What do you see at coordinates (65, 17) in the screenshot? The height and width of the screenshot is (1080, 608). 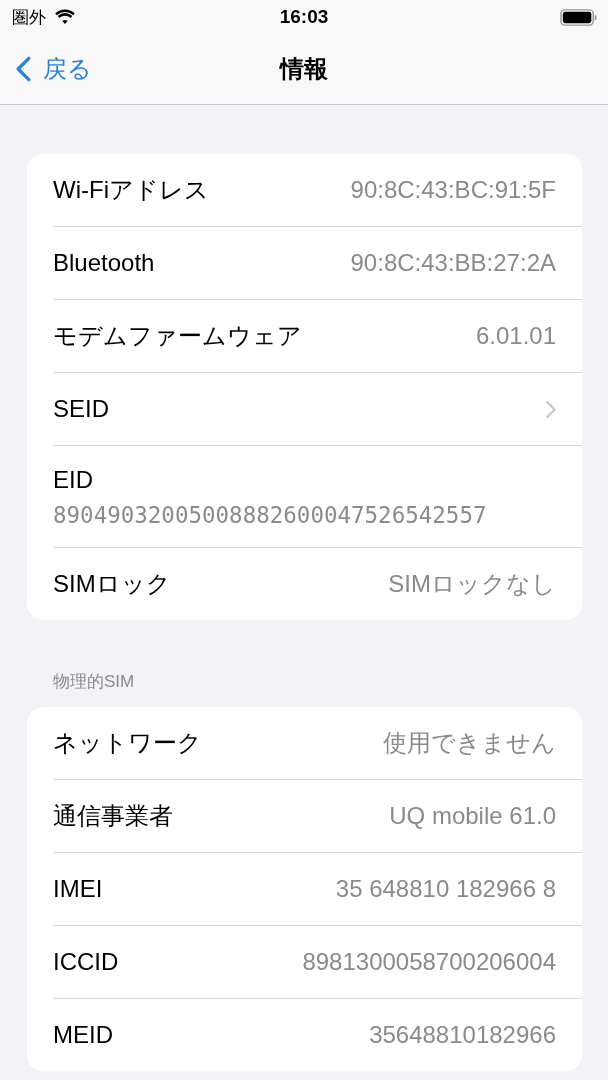 I see `wifi-icon` at bounding box center [65, 17].